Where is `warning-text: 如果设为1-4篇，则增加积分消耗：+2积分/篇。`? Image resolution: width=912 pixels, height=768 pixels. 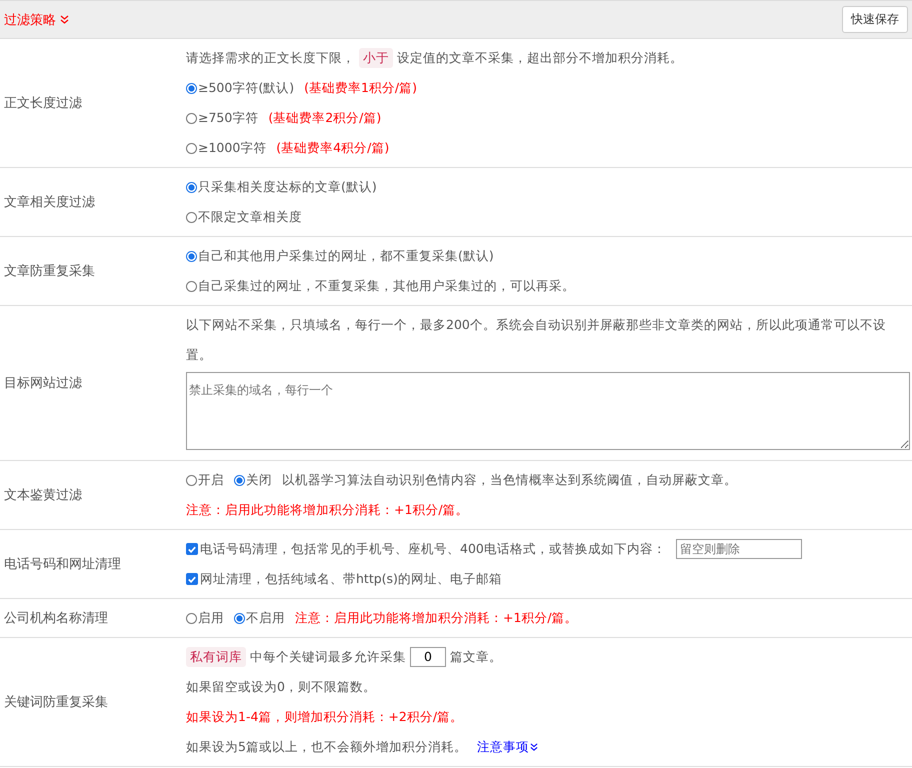
warning-text: 如果设为1-4篇，则增加积分消耗：+2积分/篇。 is located at coordinates (325, 717).